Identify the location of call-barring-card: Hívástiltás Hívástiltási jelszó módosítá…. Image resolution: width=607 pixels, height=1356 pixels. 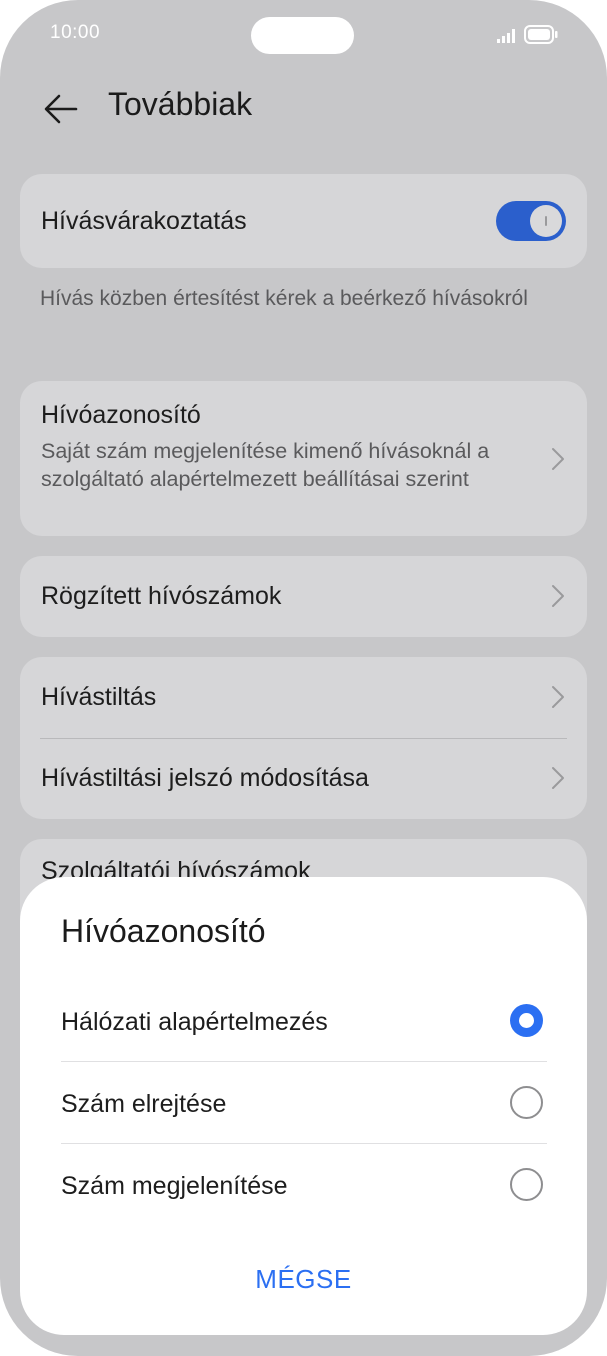
(303, 738).